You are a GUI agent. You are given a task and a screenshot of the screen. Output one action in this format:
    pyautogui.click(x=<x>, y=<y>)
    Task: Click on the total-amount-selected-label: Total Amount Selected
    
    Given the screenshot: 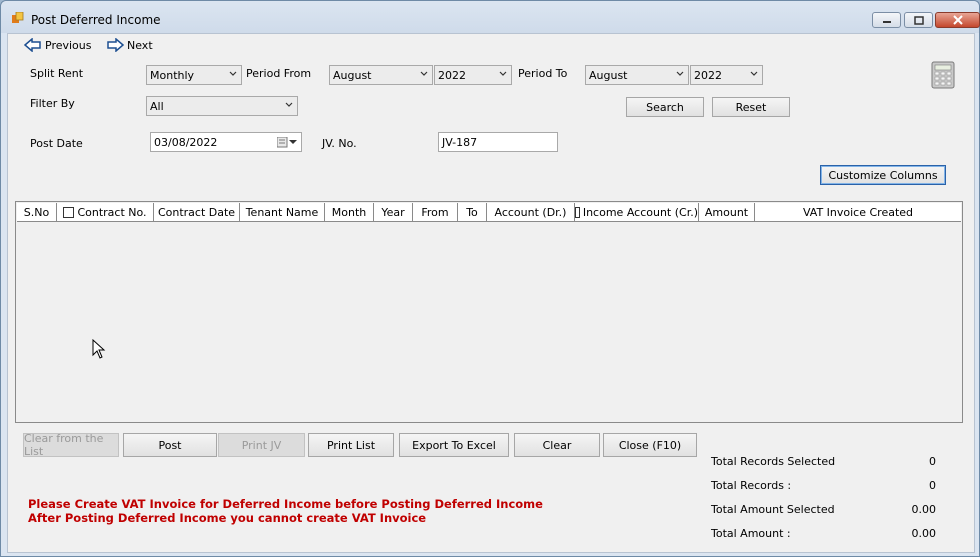 What is the action you would take?
    pyautogui.click(x=773, y=509)
    